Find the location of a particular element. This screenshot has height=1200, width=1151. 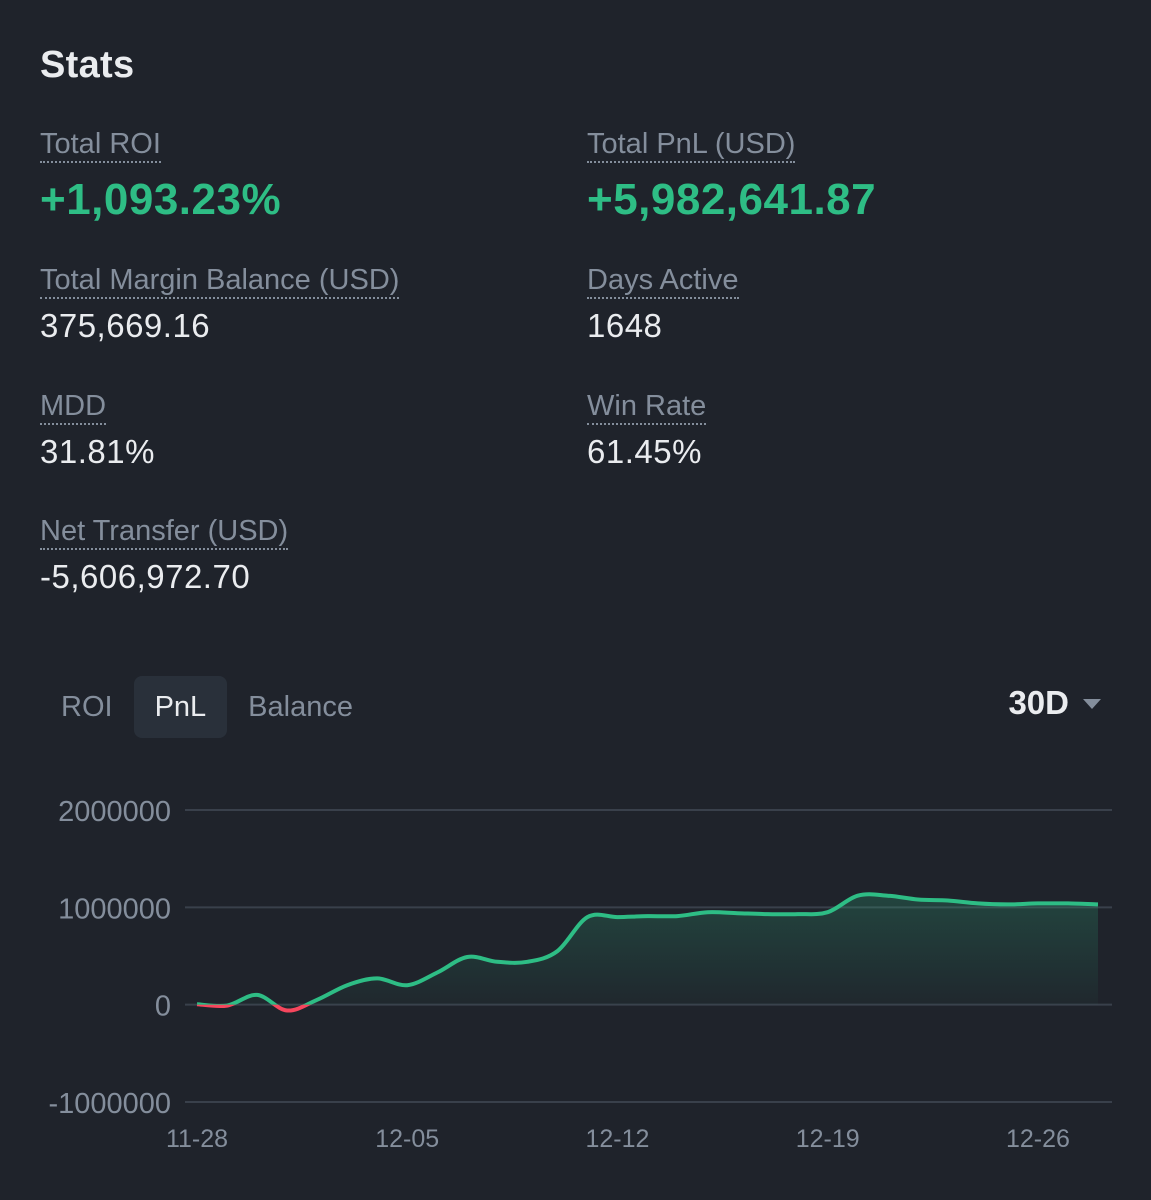

tab-roi: ROI is located at coordinates (87, 707).